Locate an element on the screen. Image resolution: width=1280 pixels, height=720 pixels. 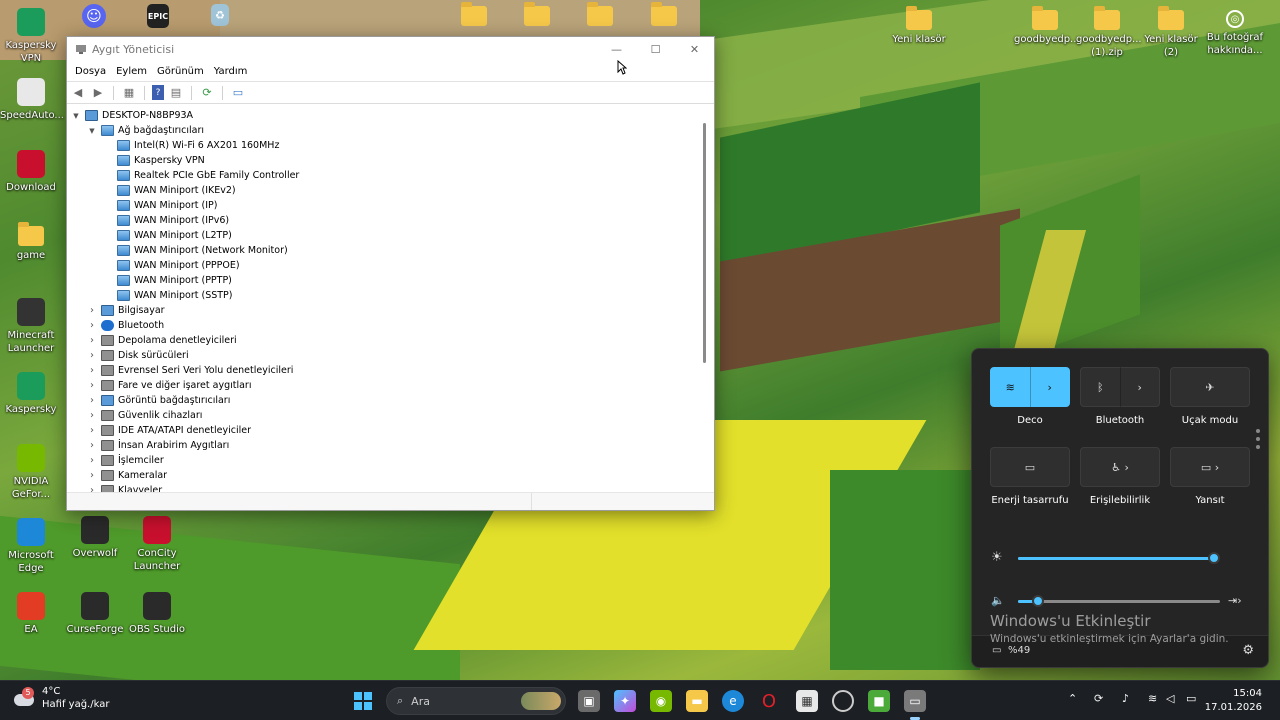
menu-eylem: Eylem is located at coordinates (131, 71).